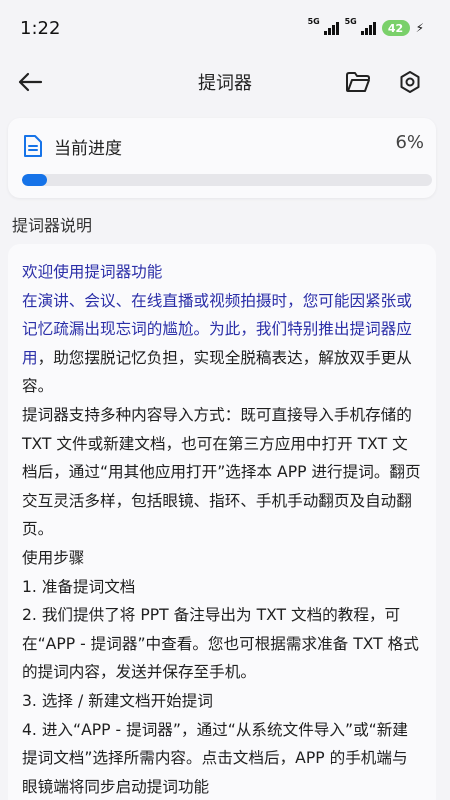 This screenshot has height=800, width=450. I want to click on steps-title: 使用步骤, so click(53, 557).